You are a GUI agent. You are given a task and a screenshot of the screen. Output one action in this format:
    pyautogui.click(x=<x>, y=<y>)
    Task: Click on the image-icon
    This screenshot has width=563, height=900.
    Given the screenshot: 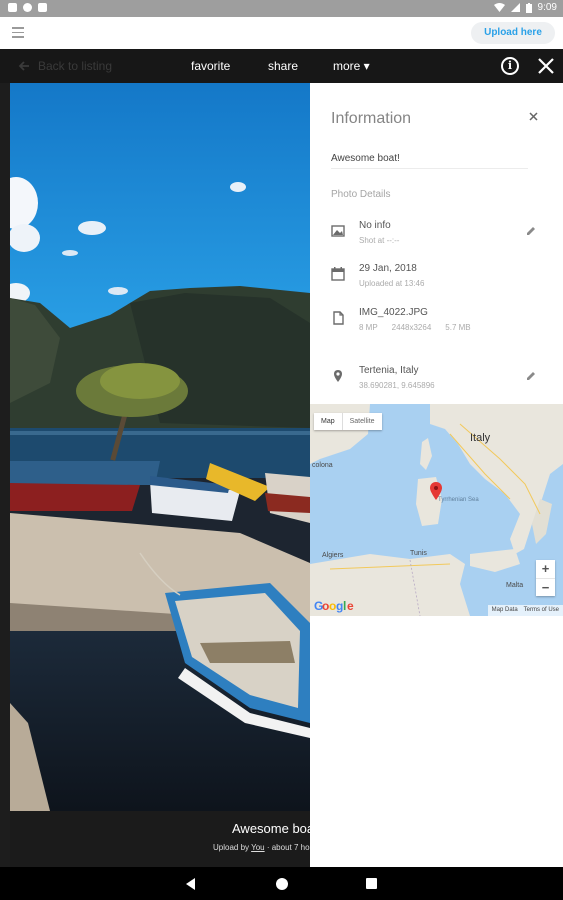 What is the action you would take?
    pyautogui.click(x=338, y=231)
    